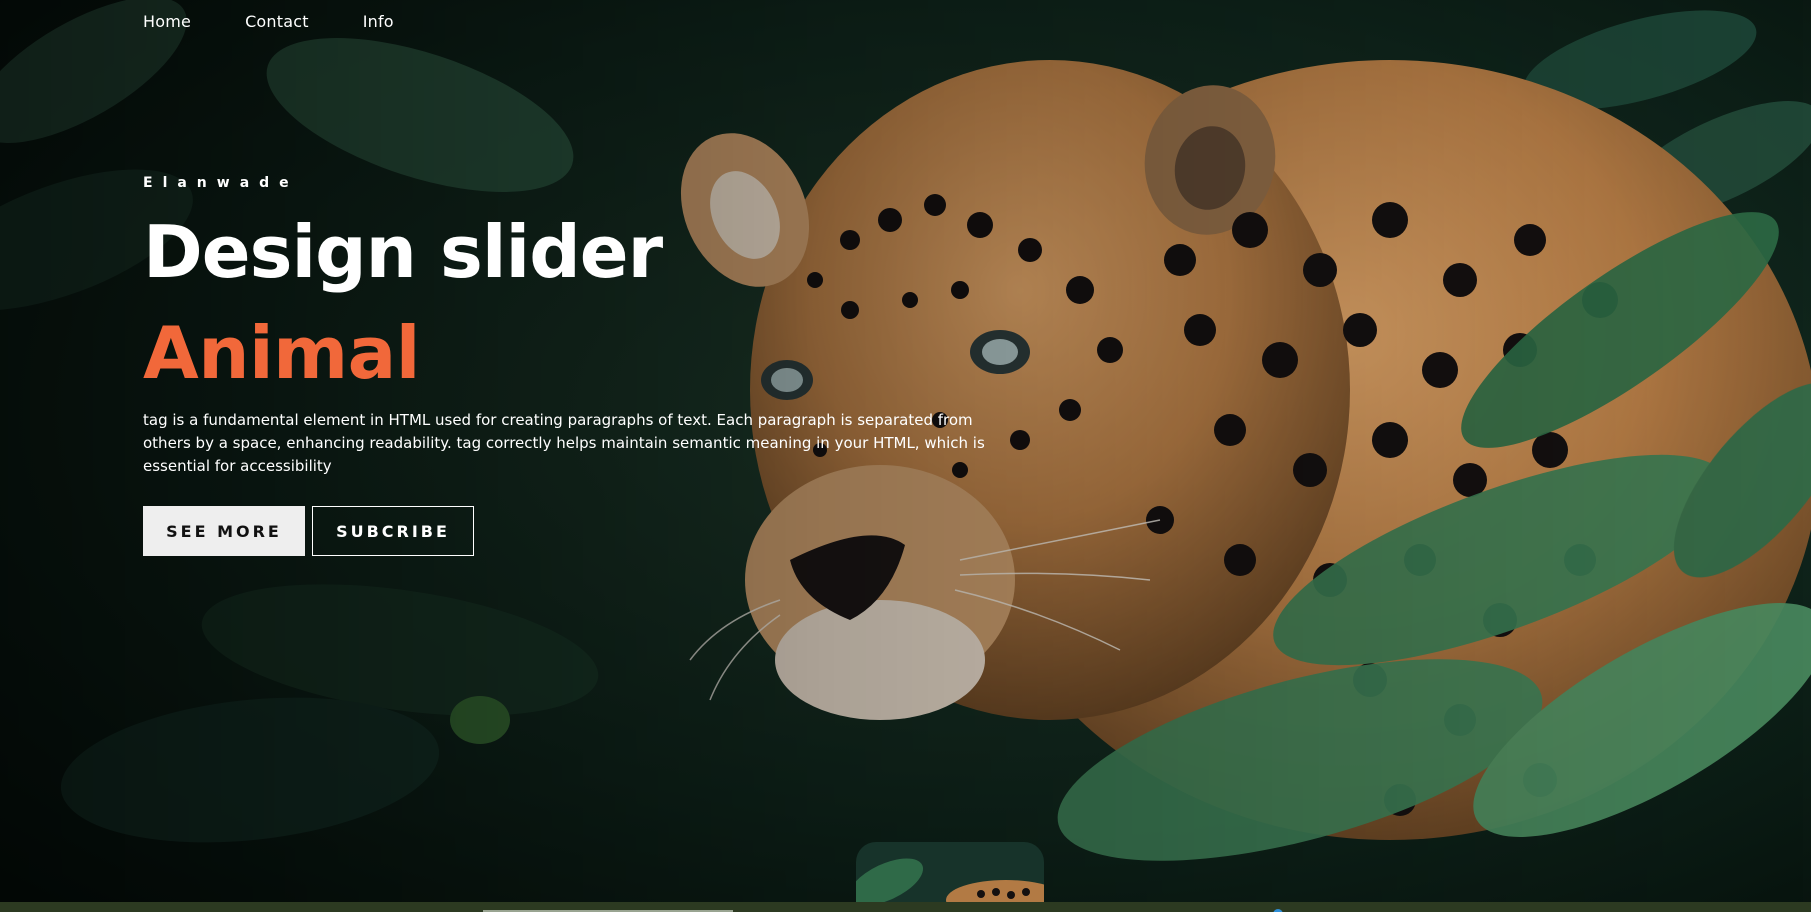  What do you see at coordinates (393, 531) in the screenshot?
I see `subscribe-button: SUBCRIBE` at bounding box center [393, 531].